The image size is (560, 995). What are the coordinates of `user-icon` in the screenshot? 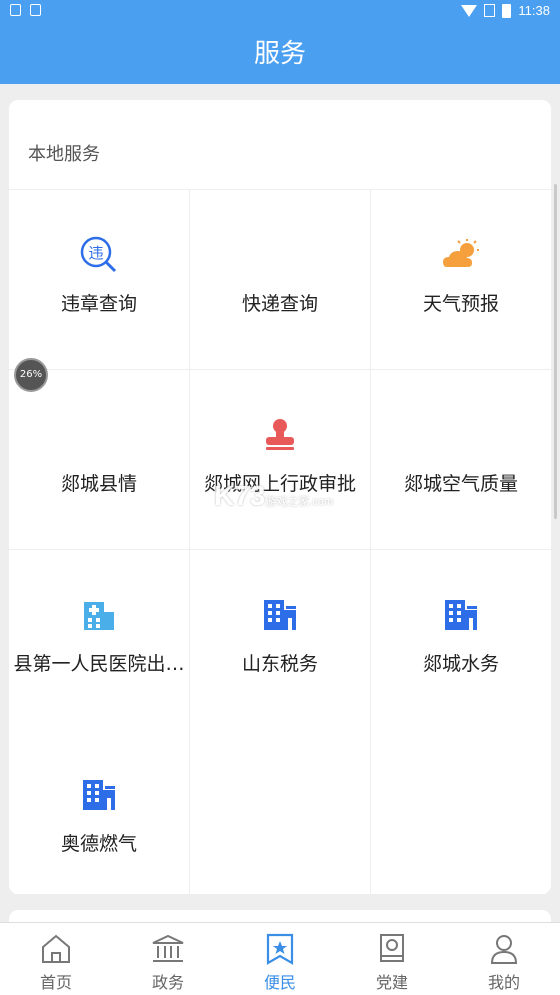 It's located at (504, 949).